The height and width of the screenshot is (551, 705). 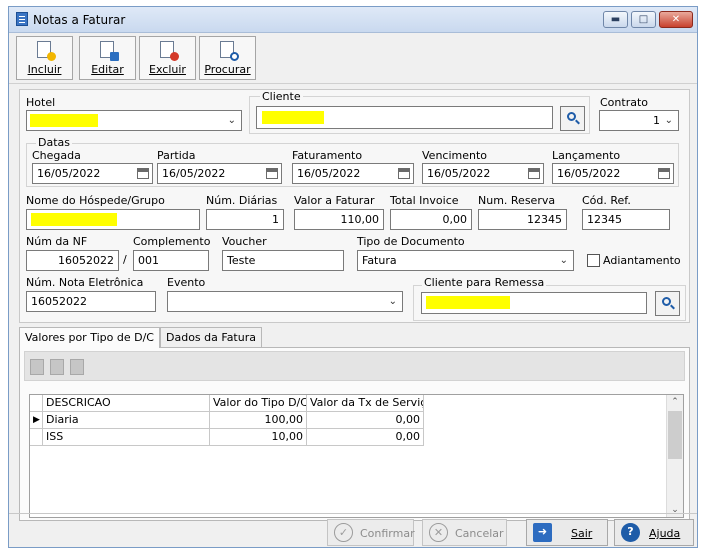 I want to click on incluir-button: Incluir, so click(x=44, y=58).